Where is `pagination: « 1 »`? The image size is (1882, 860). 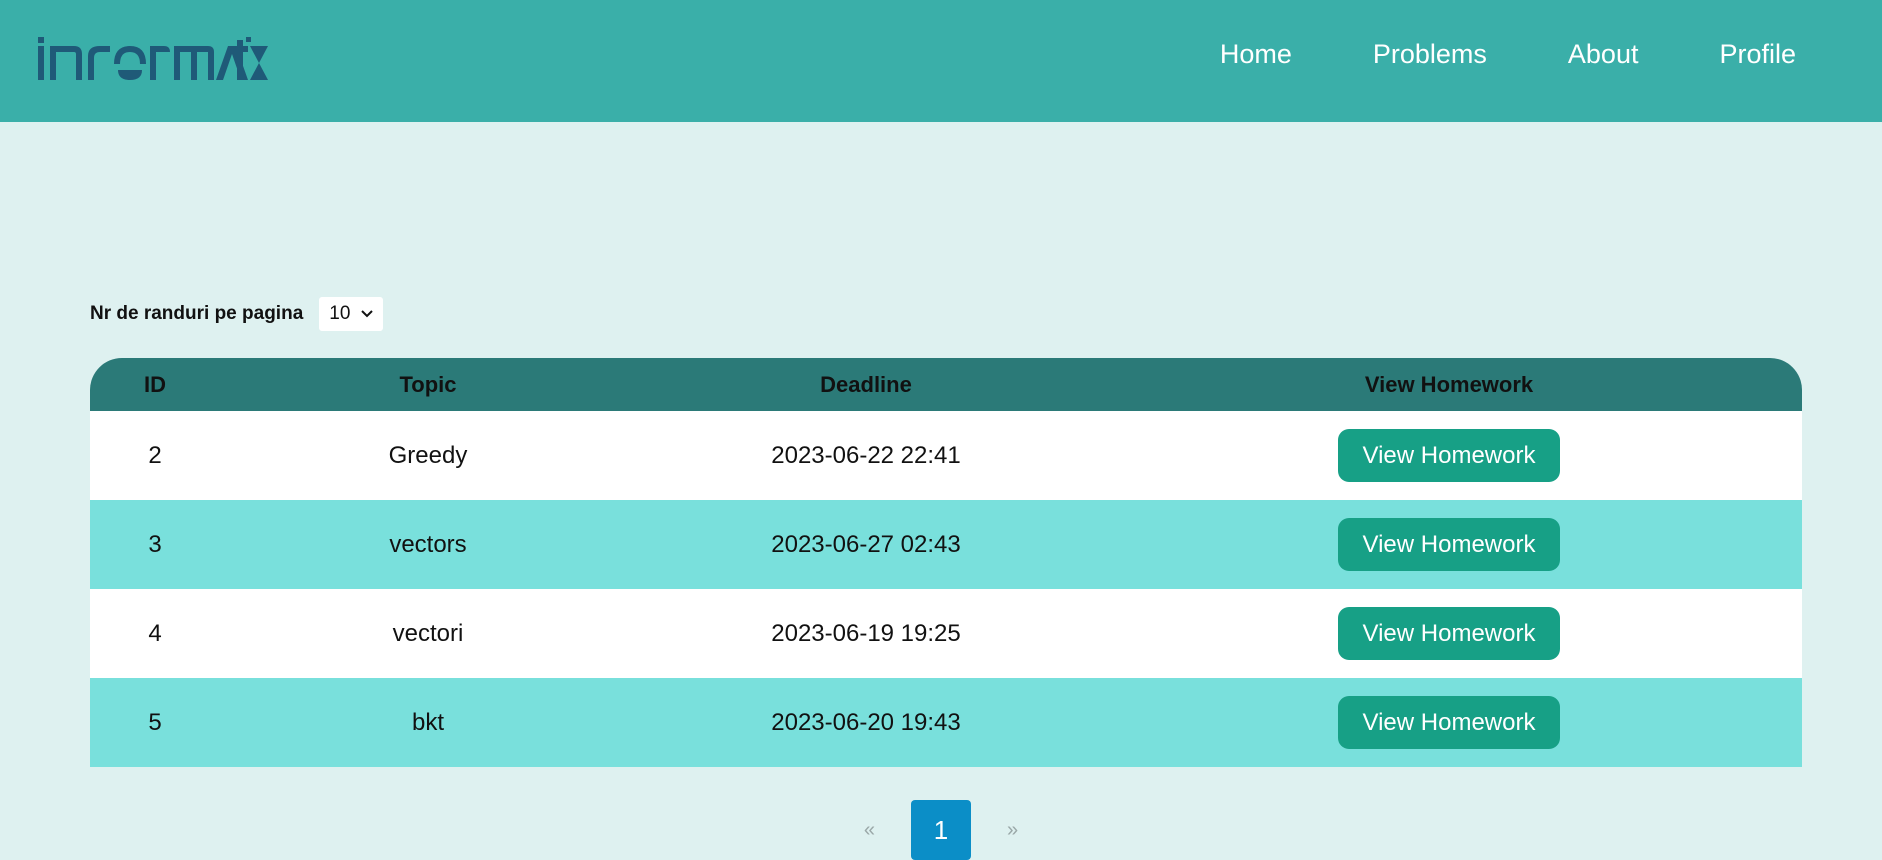
pagination: « 1 » is located at coordinates (941, 830).